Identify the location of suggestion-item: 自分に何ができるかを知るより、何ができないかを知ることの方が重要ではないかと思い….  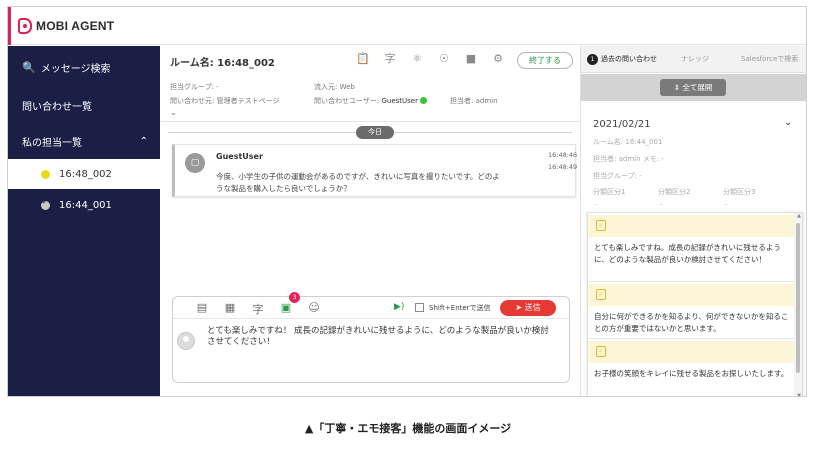
(692, 323).